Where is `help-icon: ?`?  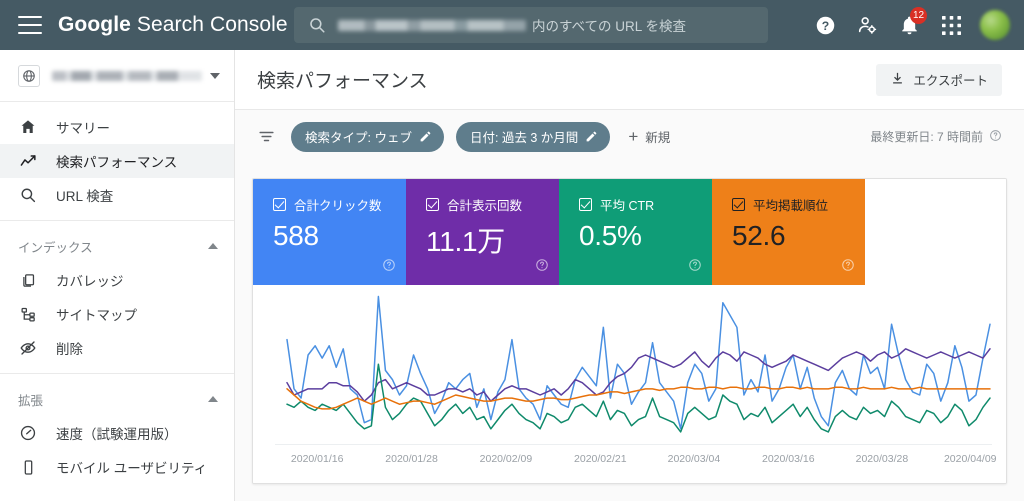 help-icon: ? is located at coordinates (825, 25).